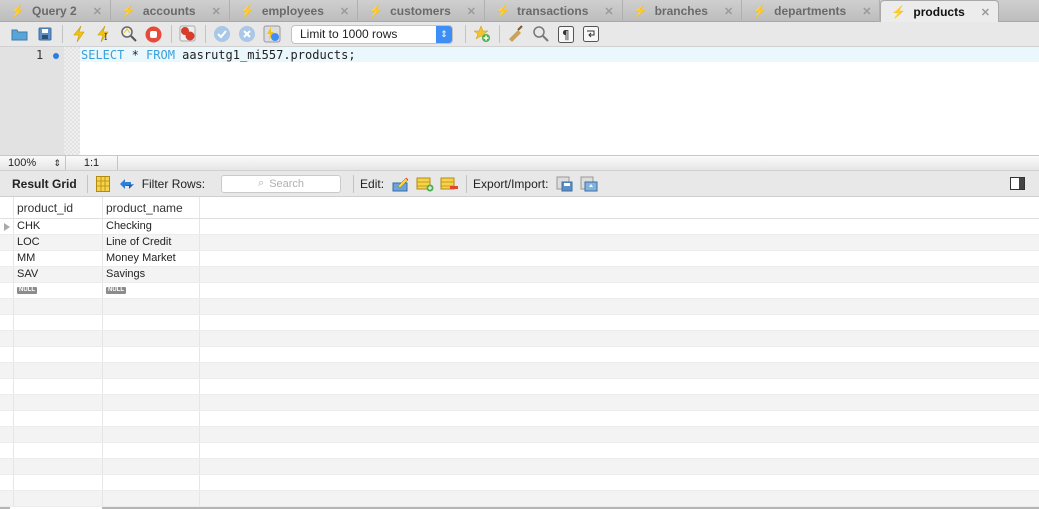 The height and width of the screenshot is (509, 1039). I want to click on table-row: SAV Savings, so click(519, 275).